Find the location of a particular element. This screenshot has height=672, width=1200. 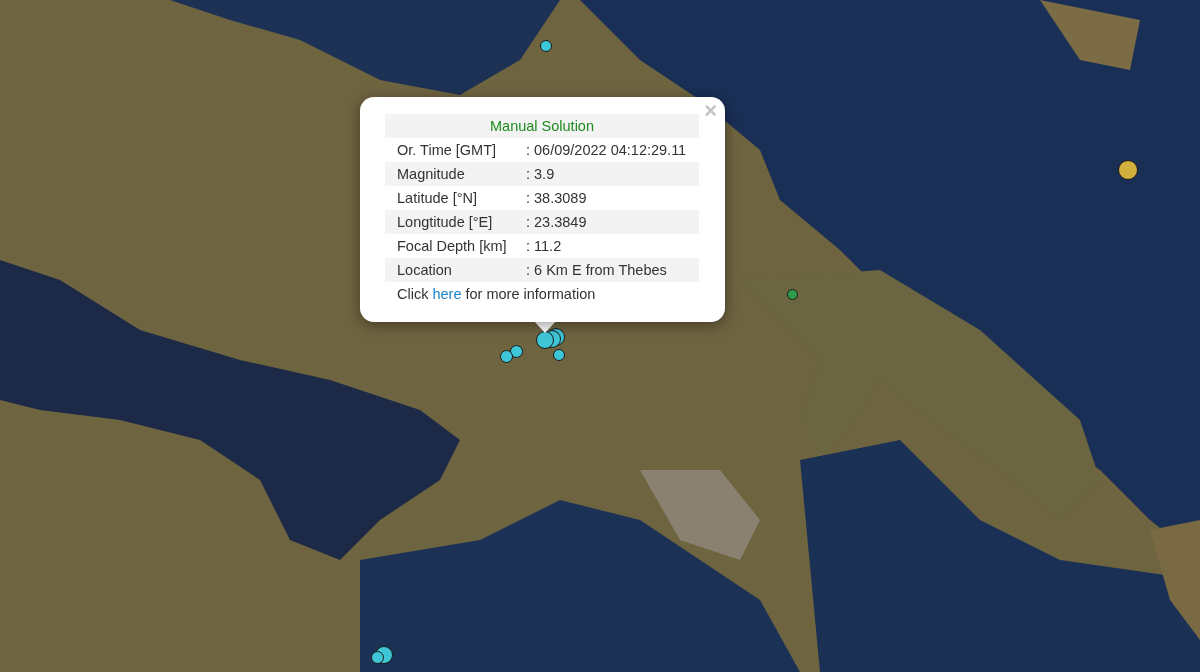

field-label: Focal Depth [km] is located at coordinates (452, 246).